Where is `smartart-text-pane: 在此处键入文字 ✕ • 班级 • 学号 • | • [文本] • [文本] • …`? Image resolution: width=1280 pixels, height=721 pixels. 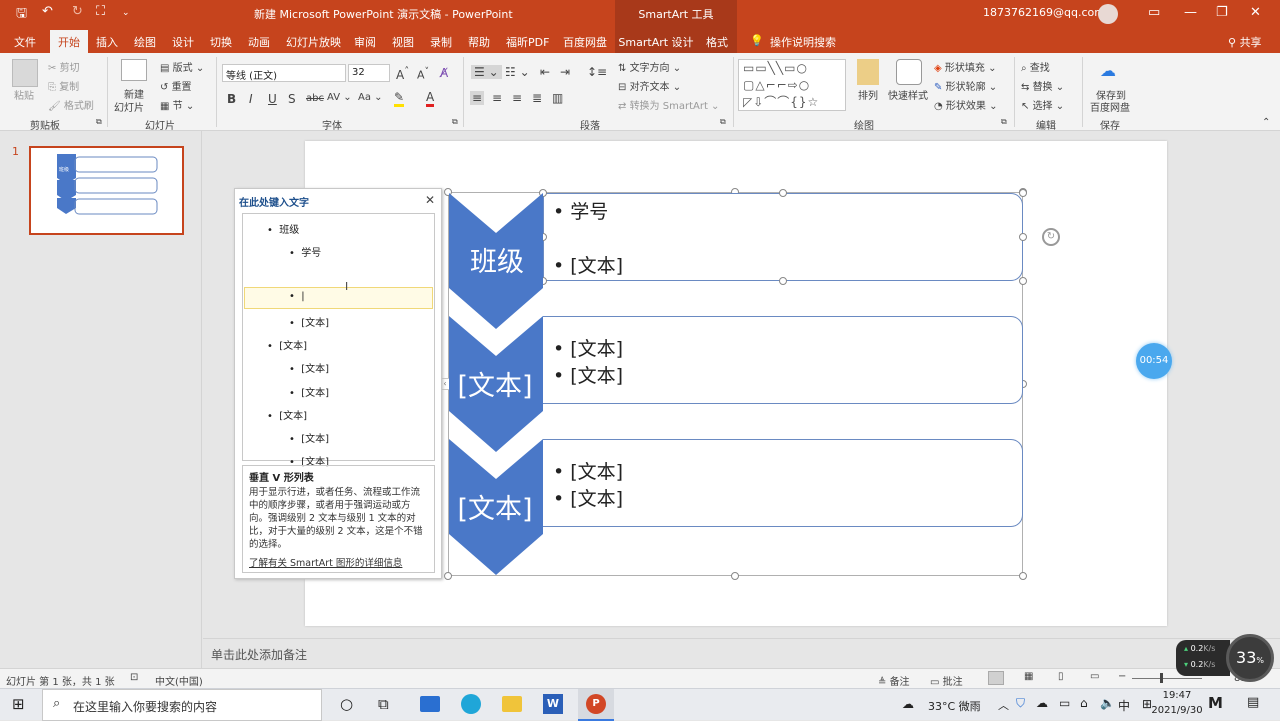 smartart-text-pane: 在此处键入文字 ✕ • 班级 • 学号 • | • [文本] • [文本] • … is located at coordinates (338, 383).